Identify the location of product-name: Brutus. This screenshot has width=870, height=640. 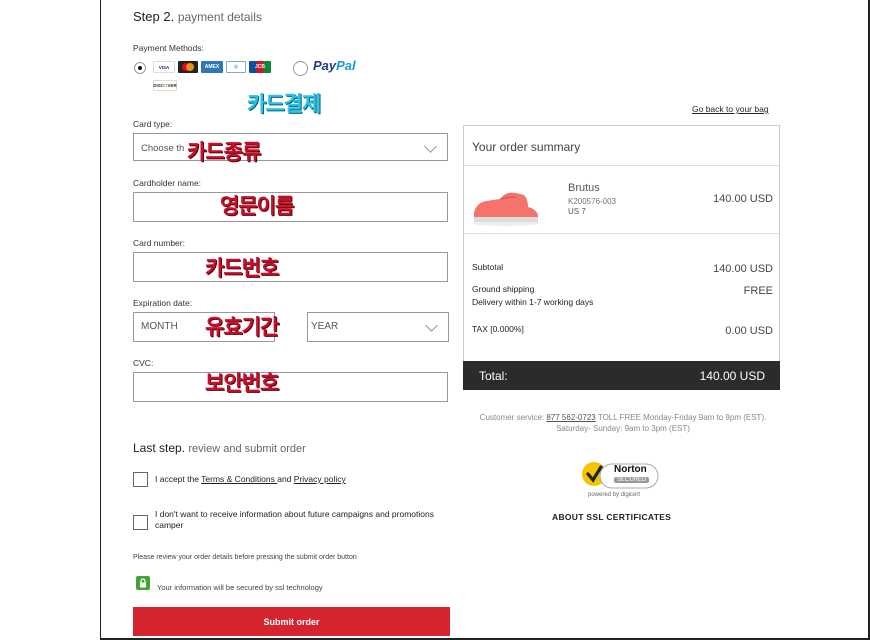
(584, 188).